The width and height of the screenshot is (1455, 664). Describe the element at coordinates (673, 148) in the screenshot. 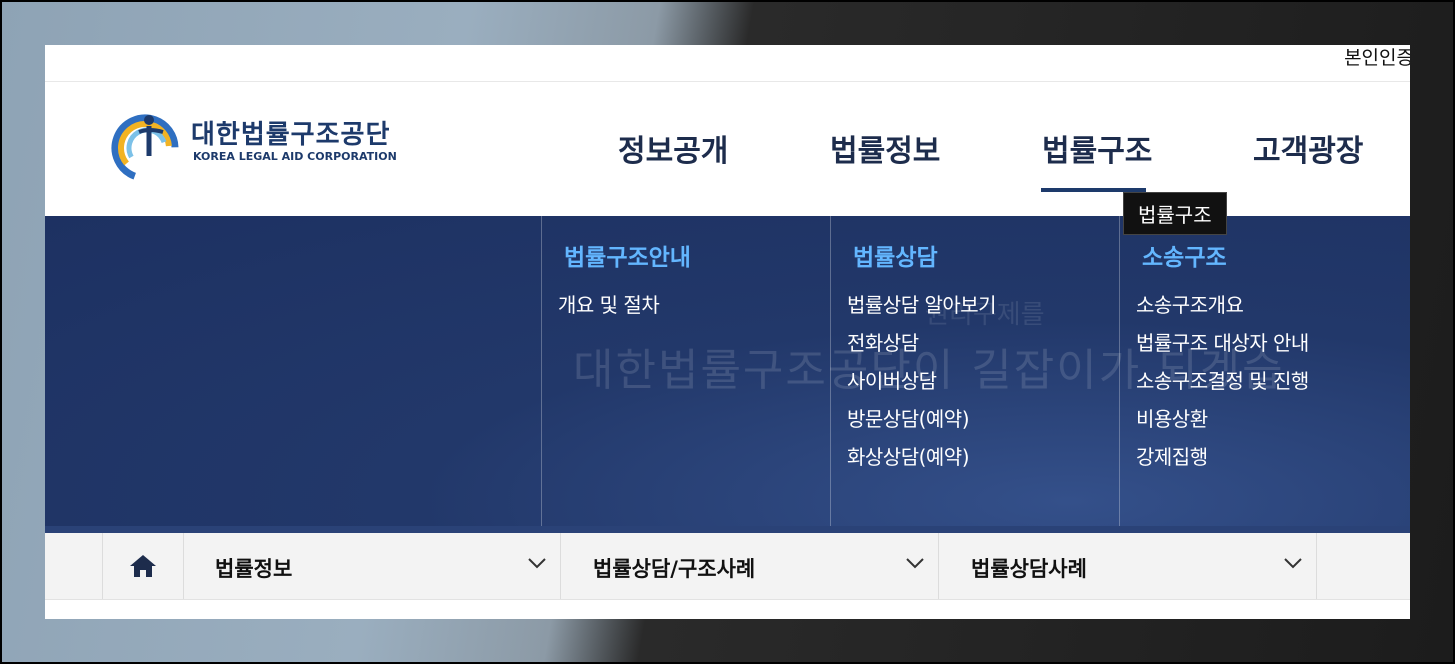

I see `gnb-info-disclosure: 정보공개` at that location.